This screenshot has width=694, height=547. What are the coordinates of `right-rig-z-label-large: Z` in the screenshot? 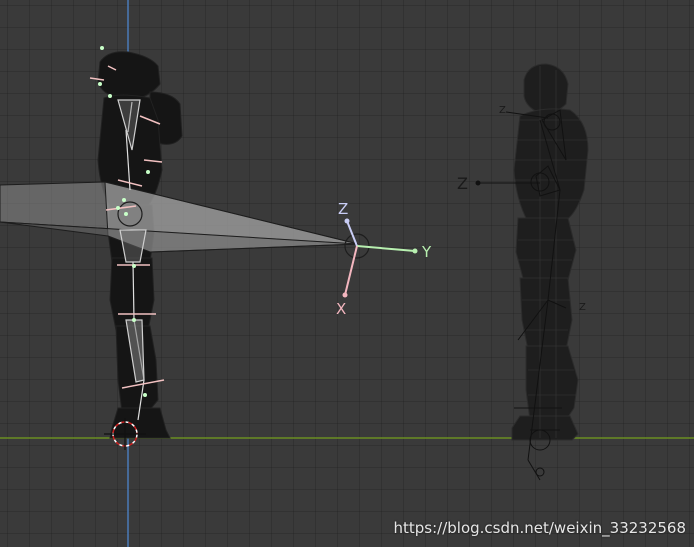 It's located at (462, 183).